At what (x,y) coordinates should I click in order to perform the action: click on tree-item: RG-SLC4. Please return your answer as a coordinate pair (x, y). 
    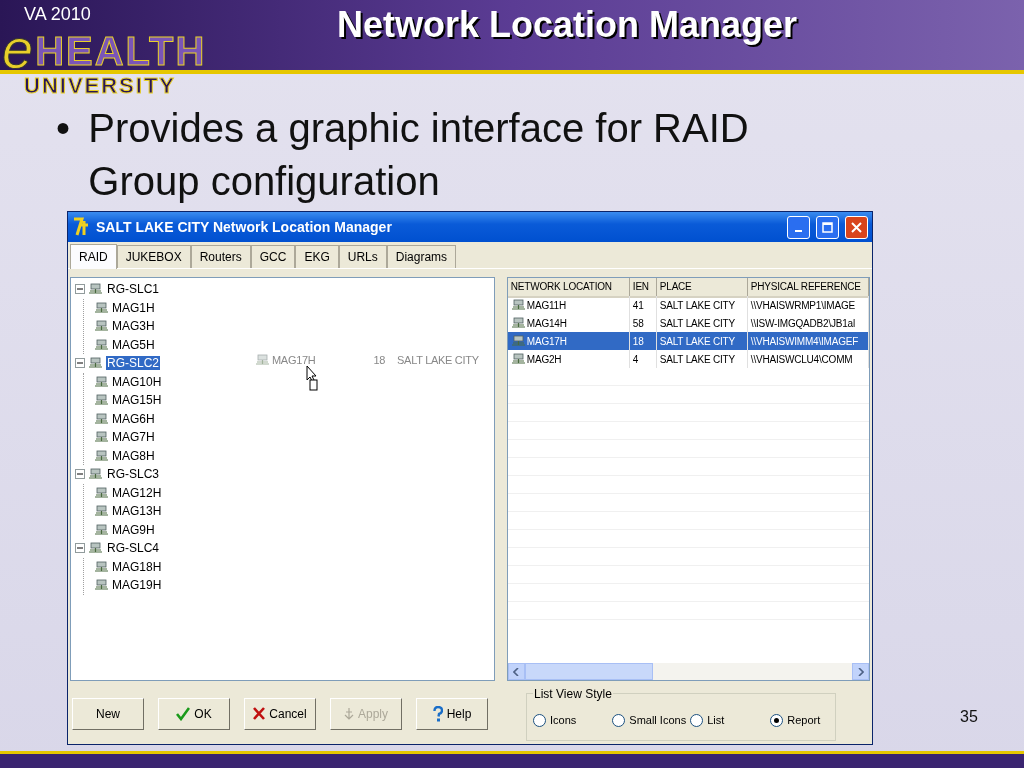
    Looking at the image, I should click on (133, 548).